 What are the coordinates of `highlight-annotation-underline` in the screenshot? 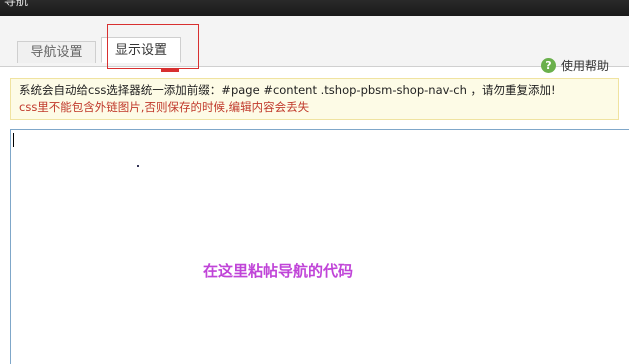 It's located at (170, 70).